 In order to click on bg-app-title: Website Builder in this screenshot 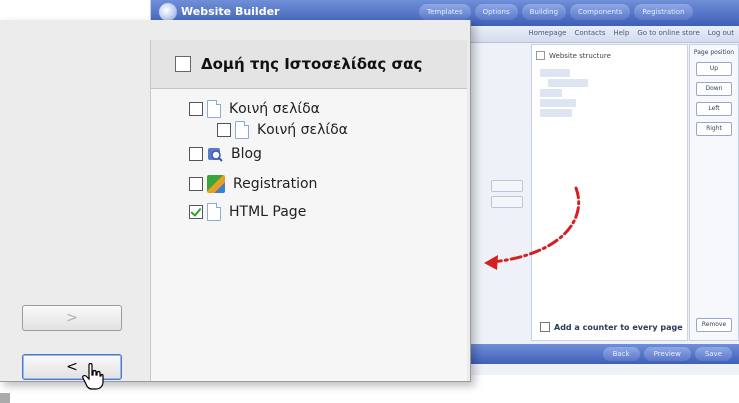, I will do `click(230, 11)`.